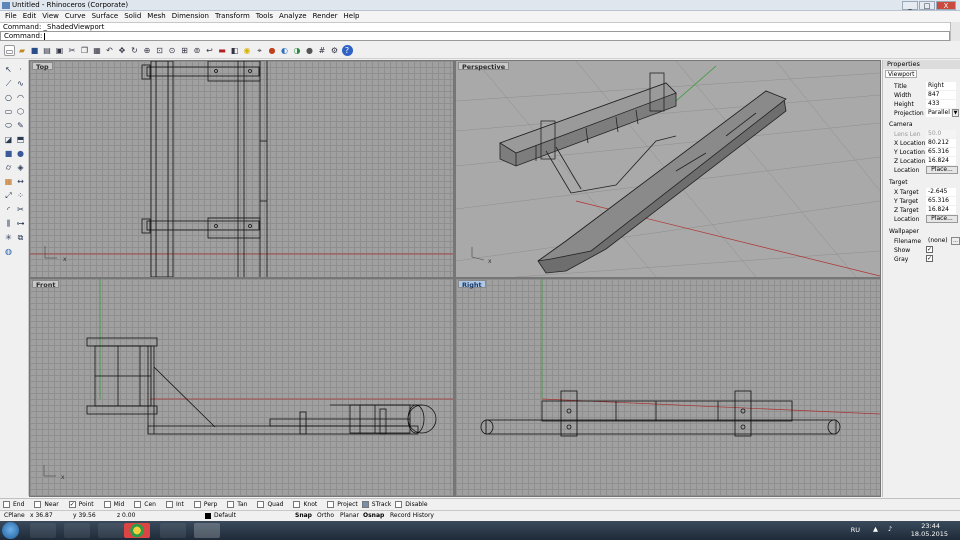 The width and height of the screenshot is (960, 540). What do you see at coordinates (97, 50) in the screenshot?
I see `paste-icon: ▦` at bounding box center [97, 50].